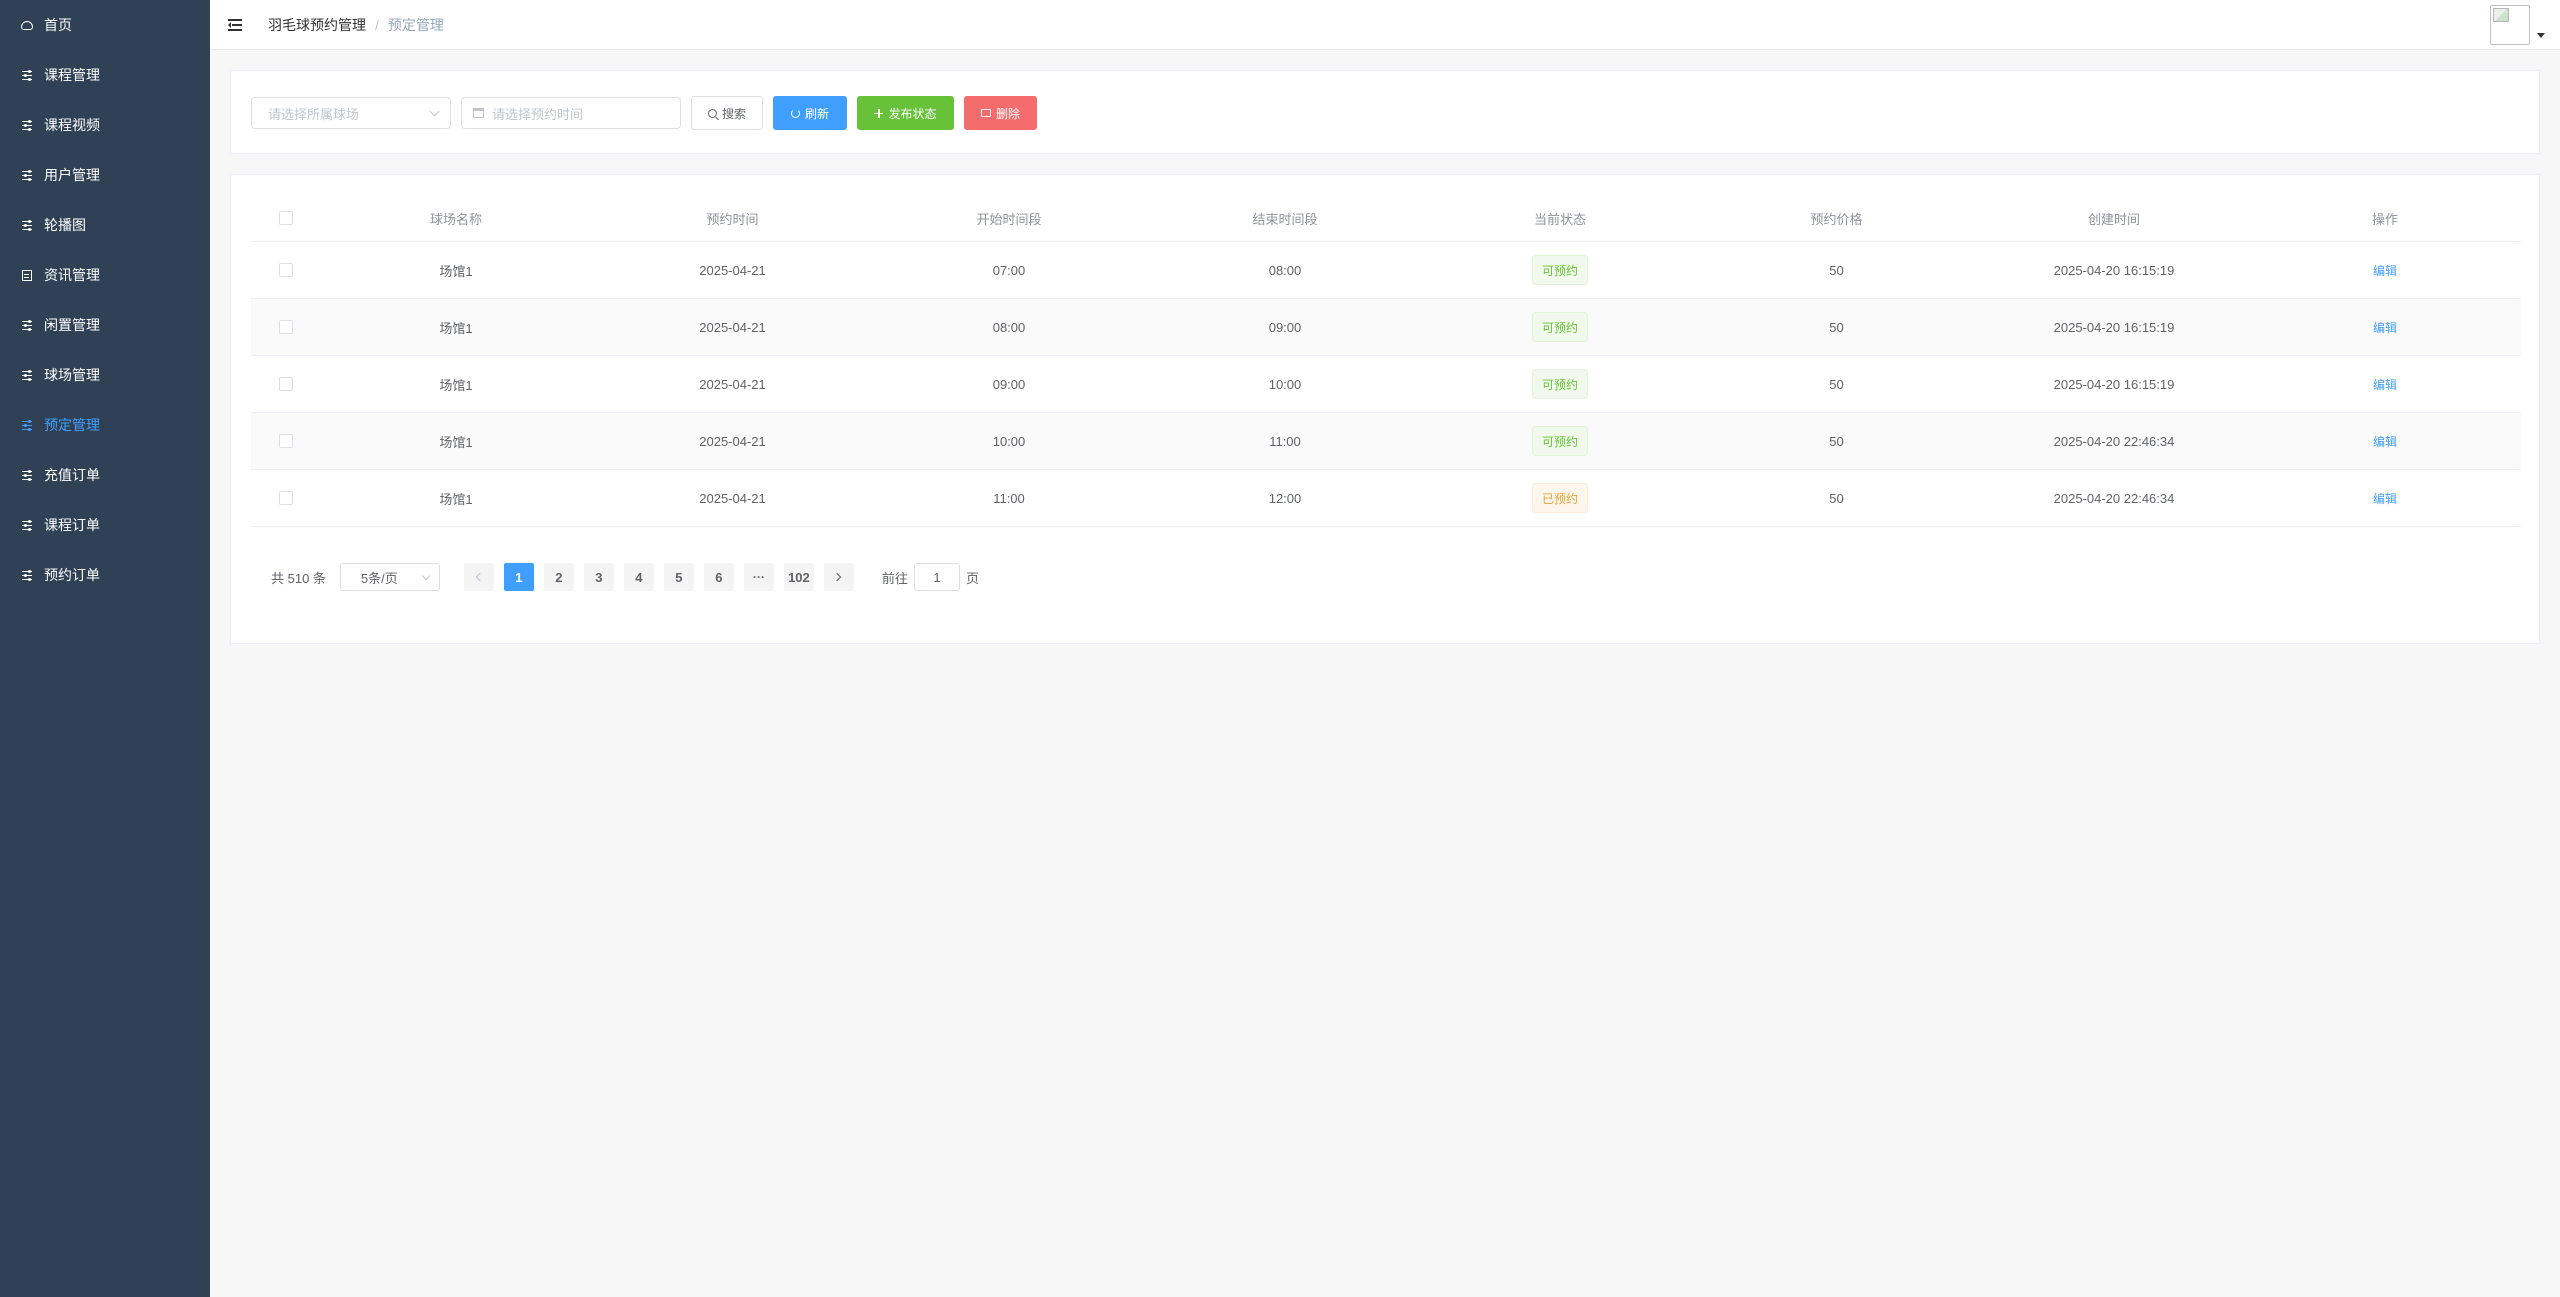  I want to click on page-number: 3, so click(598, 577).